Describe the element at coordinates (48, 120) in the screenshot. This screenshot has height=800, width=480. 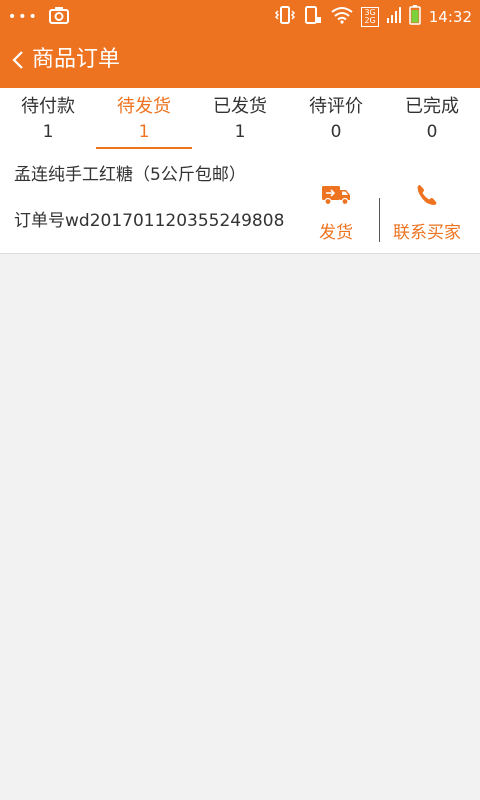
I see `tab-pending-payment: 待付款 1` at that location.